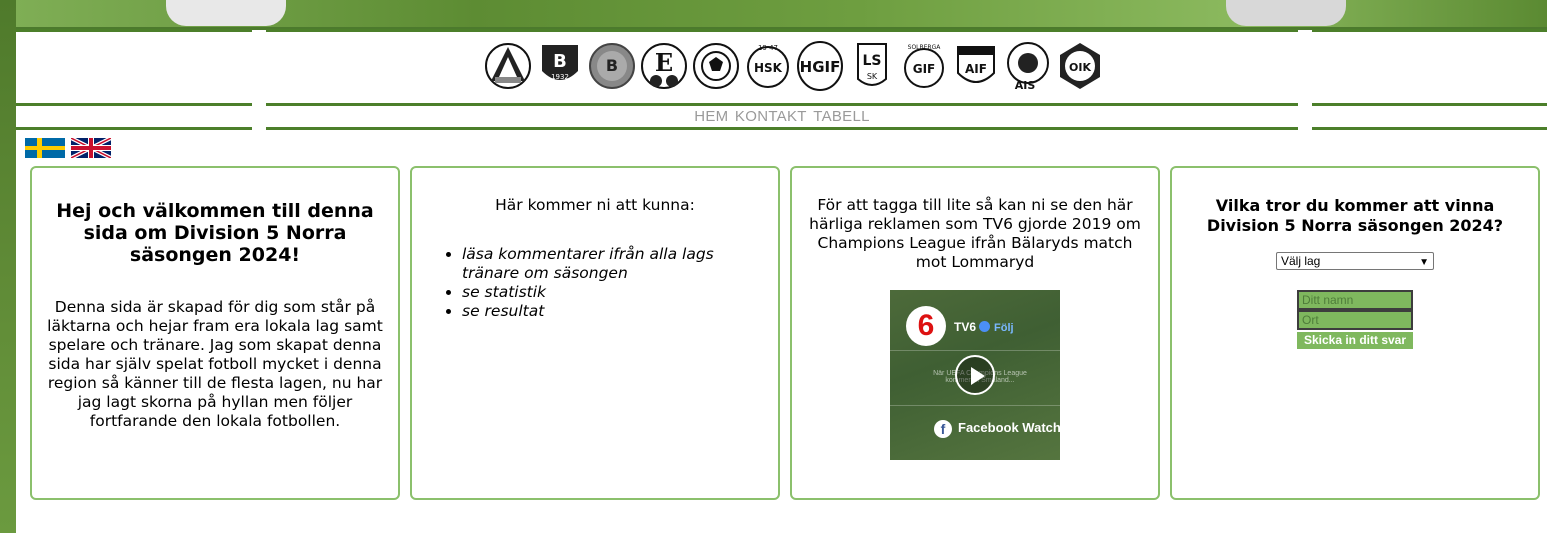 The image size is (1547, 533). Describe the element at coordinates (68, 148) in the screenshot. I see `language-flags` at that location.